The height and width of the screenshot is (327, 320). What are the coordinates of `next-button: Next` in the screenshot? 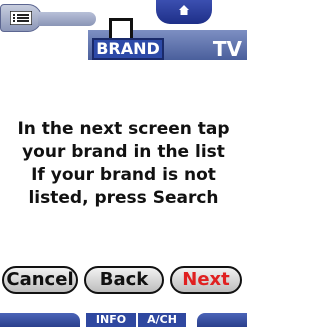 It's located at (206, 280).